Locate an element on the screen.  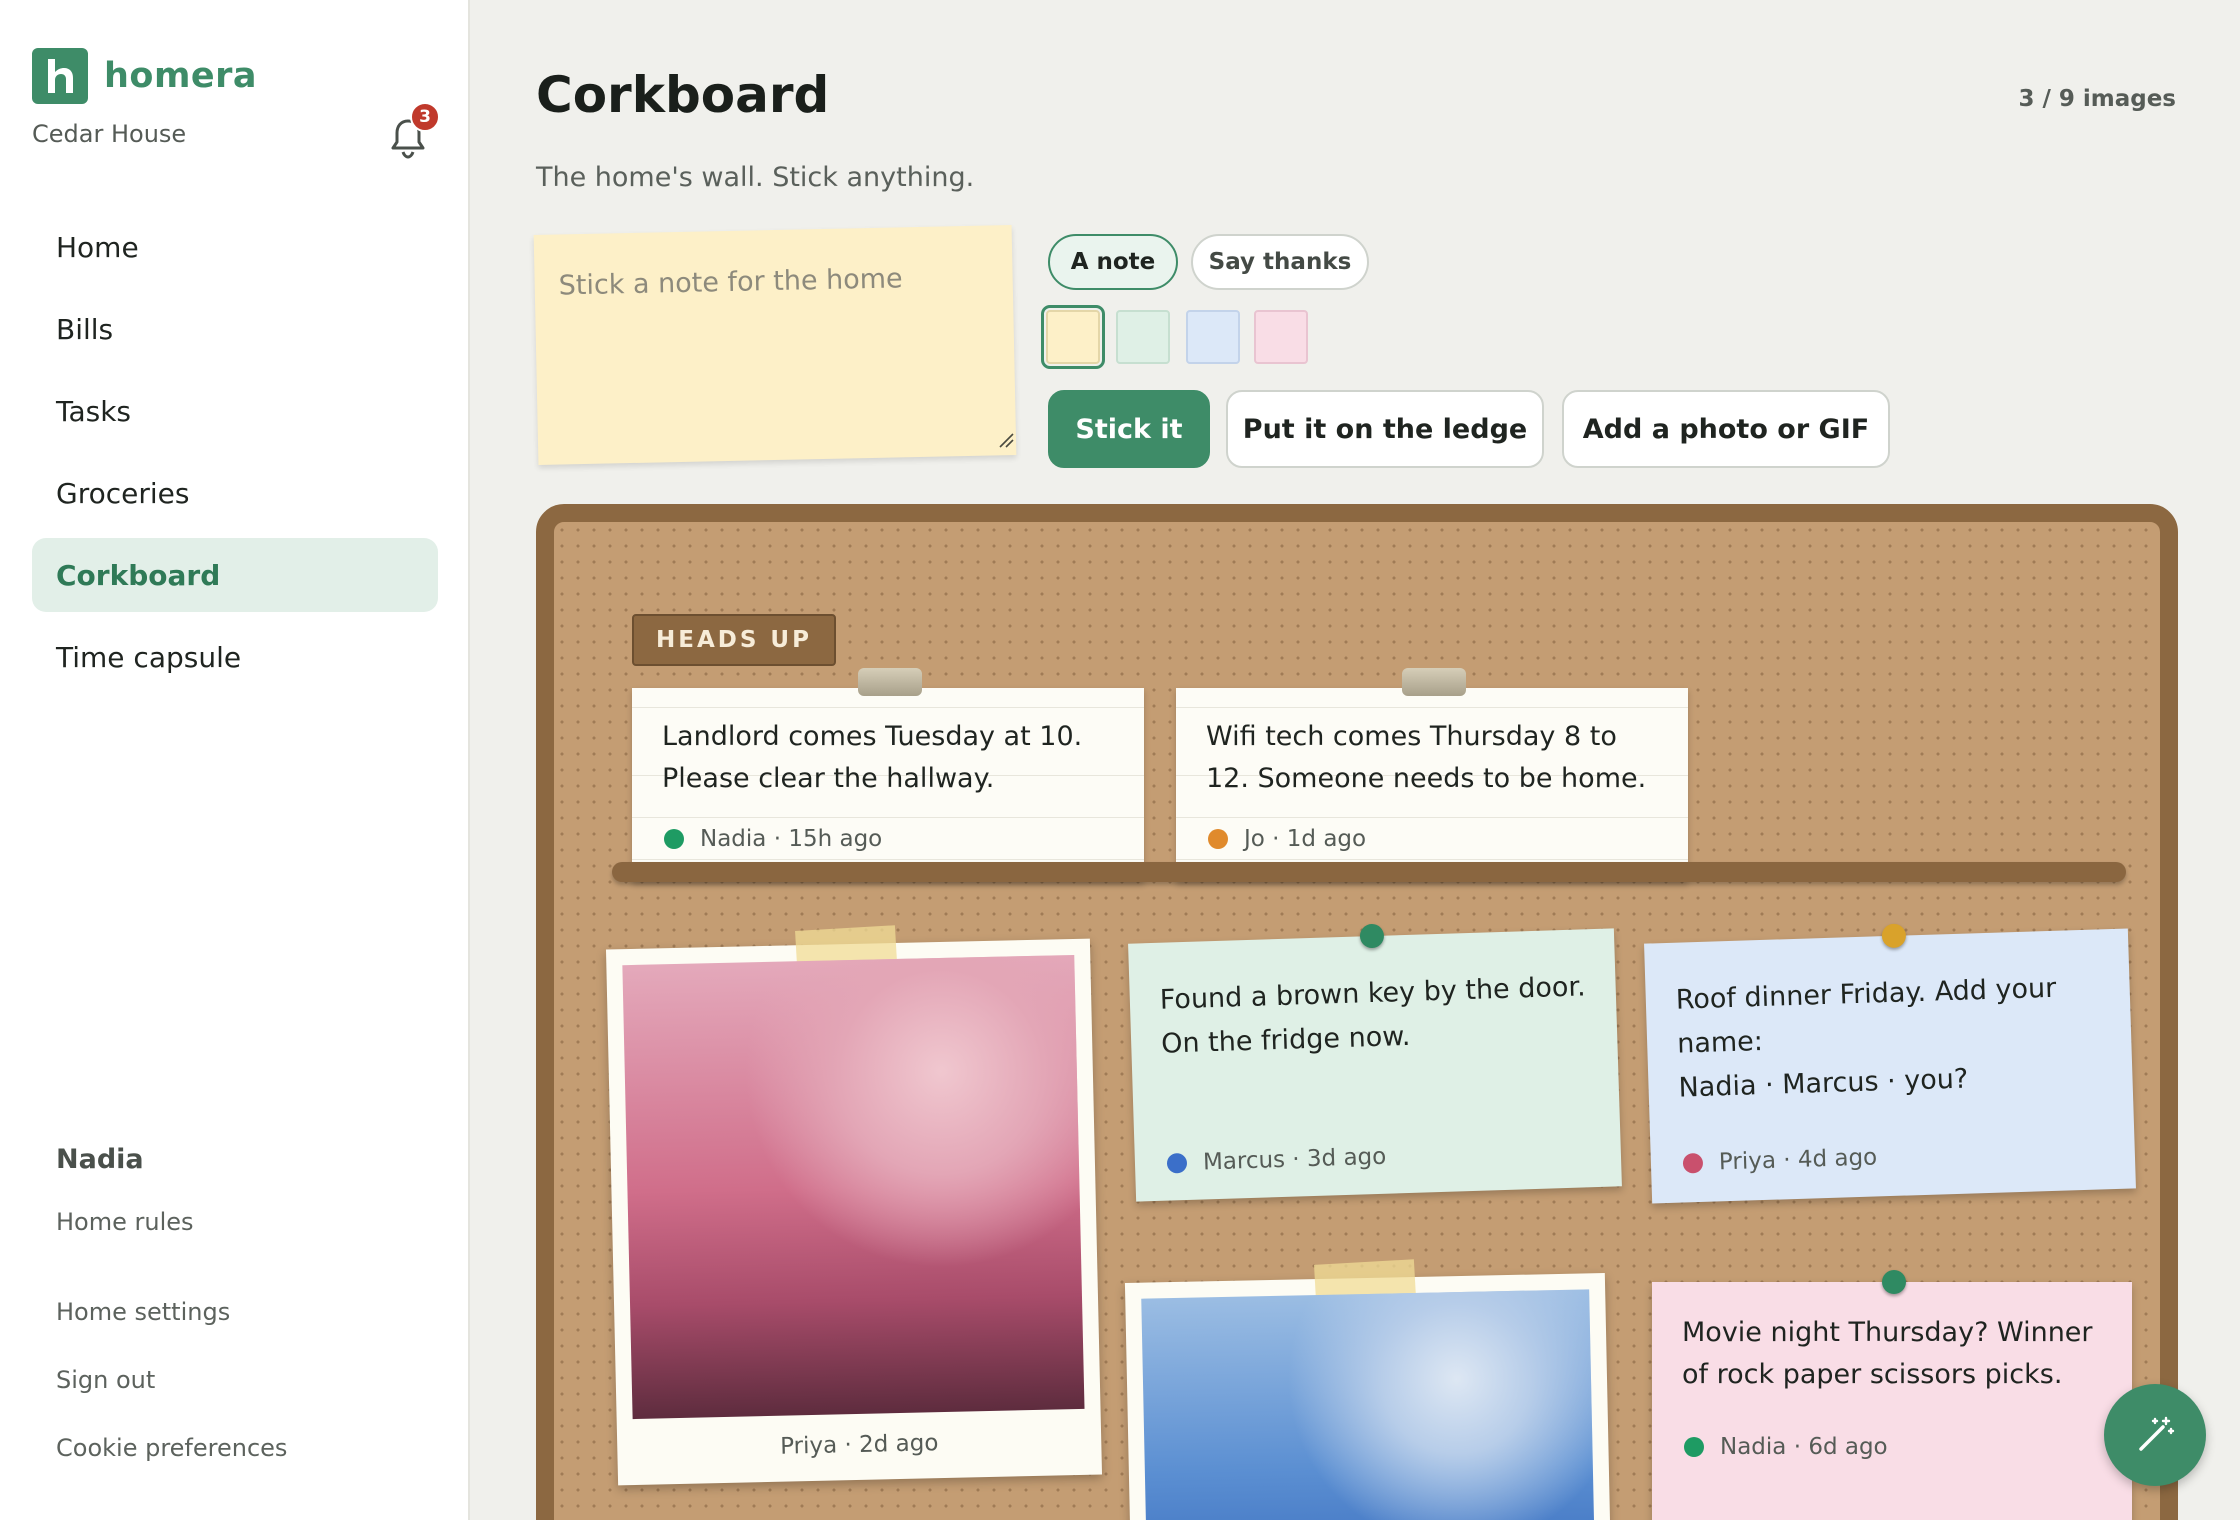
heads-up-label: HEADS UP is located at coordinates (734, 640).